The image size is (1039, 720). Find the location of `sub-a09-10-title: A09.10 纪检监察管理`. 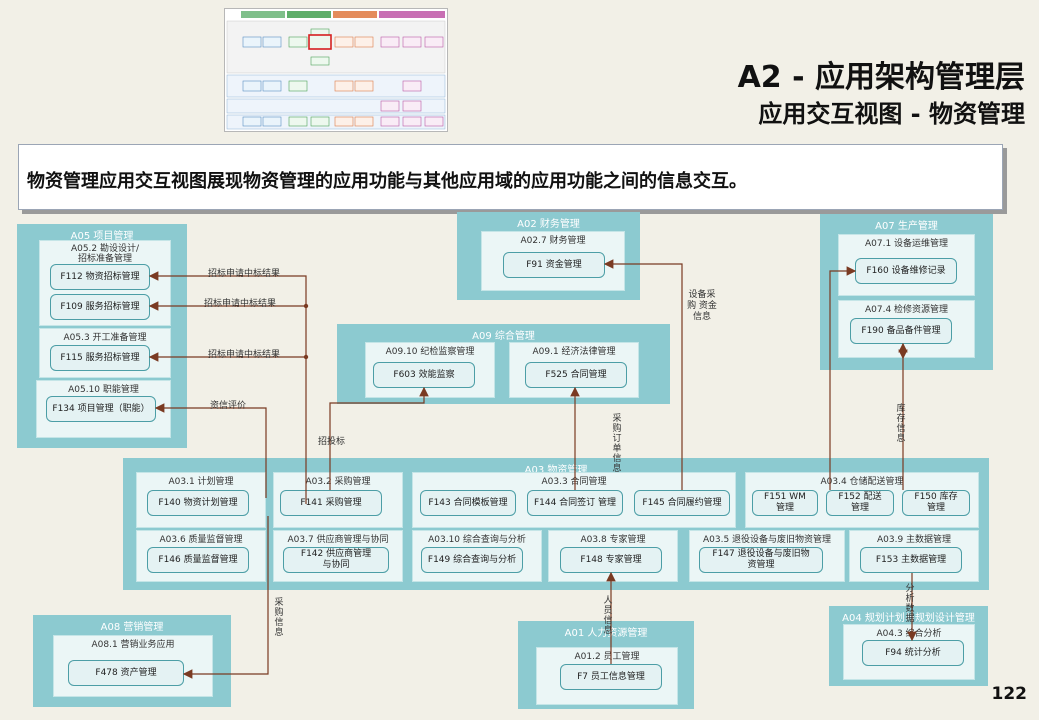

sub-a09-10-title: A09.10 纪检监察管理 is located at coordinates (430, 352).